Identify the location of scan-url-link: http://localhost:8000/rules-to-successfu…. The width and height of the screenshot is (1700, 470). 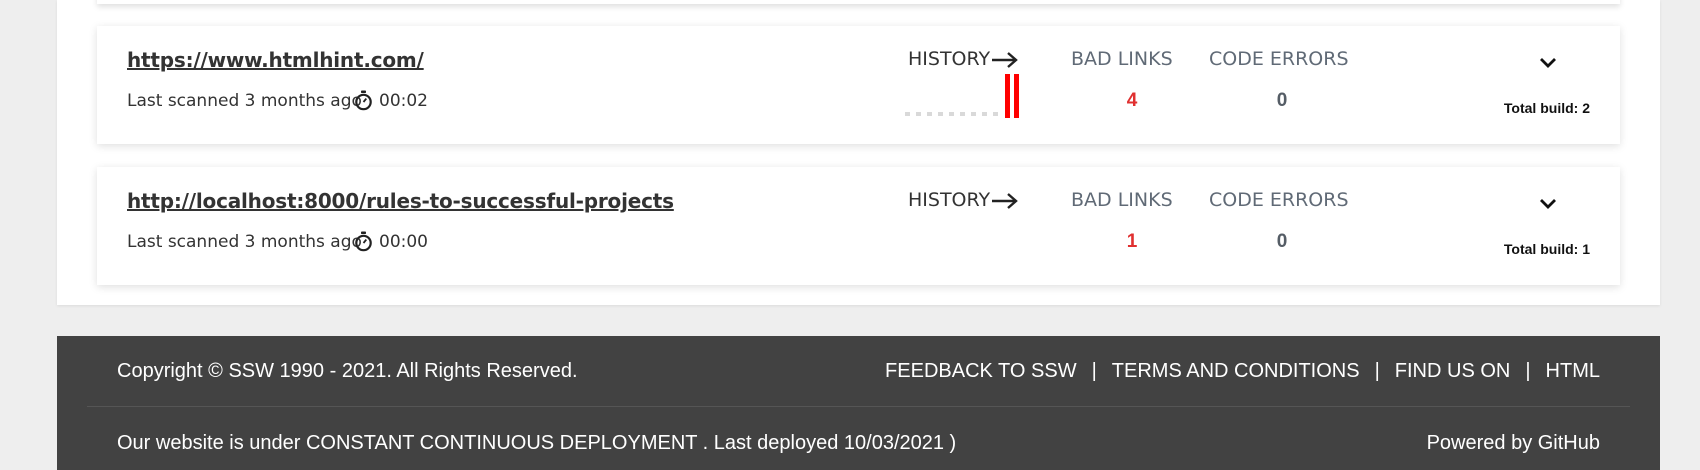
(400, 201).